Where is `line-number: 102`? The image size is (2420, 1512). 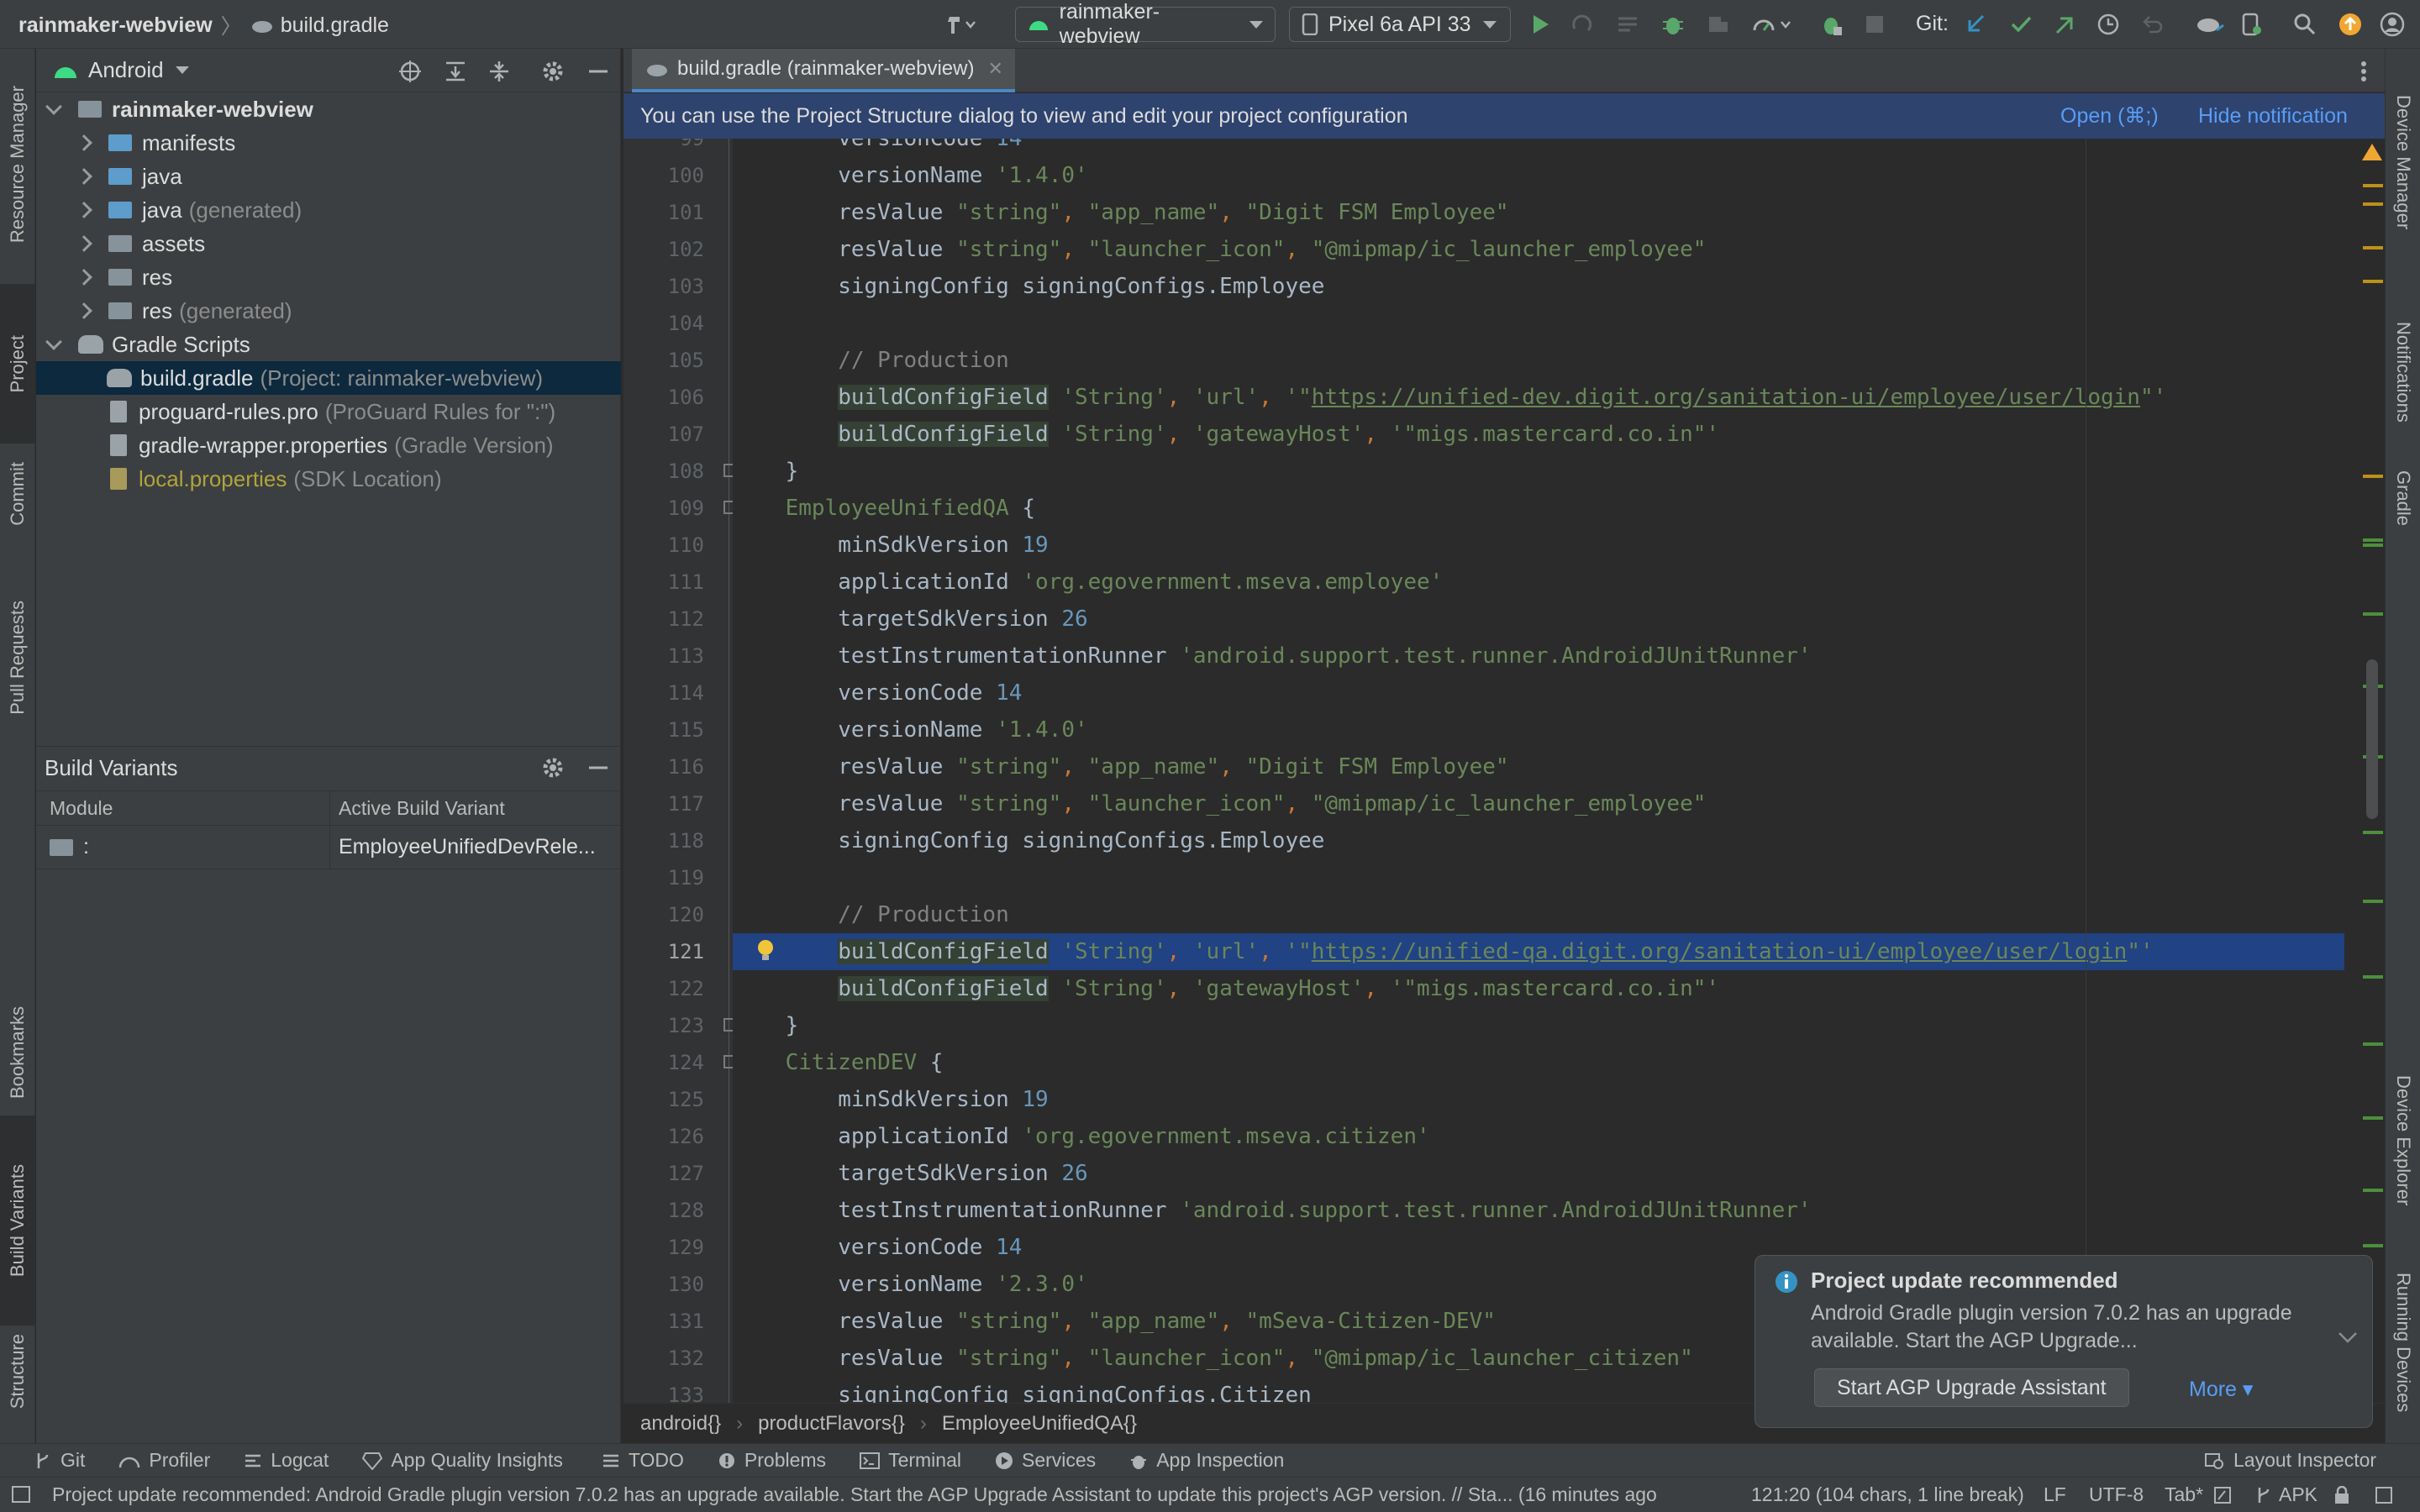 line-number: 102 is located at coordinates (663, 249).